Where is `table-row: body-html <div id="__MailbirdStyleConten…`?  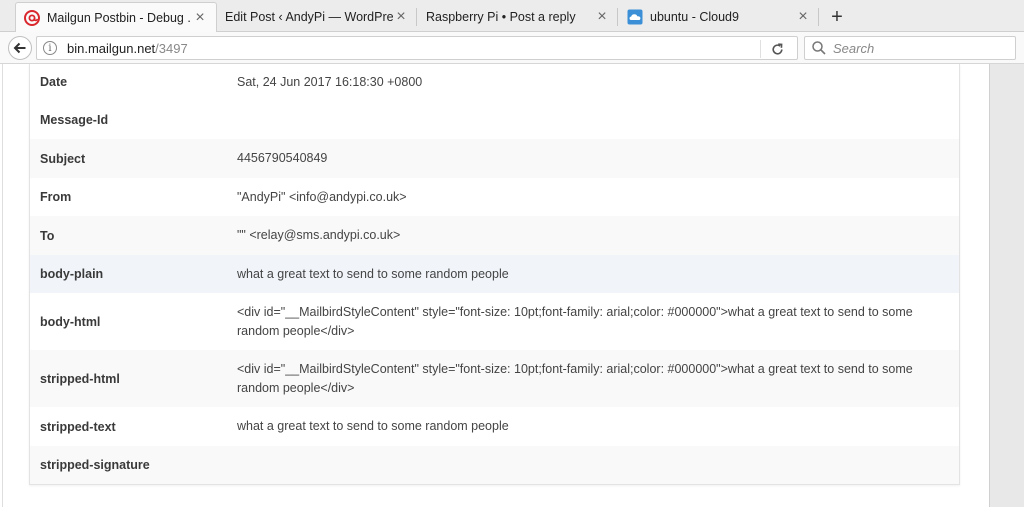 table-row: body-html <div id="__MailbirdStyleConten… is located at coordinates (494, 321).